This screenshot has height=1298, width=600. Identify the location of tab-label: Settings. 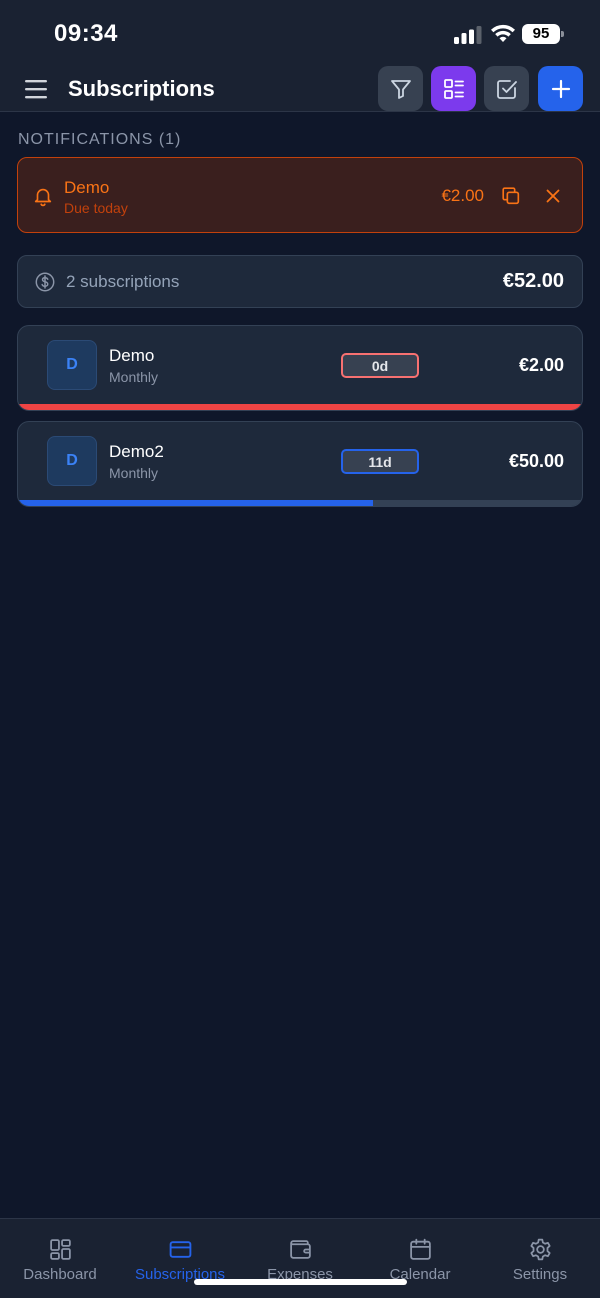
(540, 1274).